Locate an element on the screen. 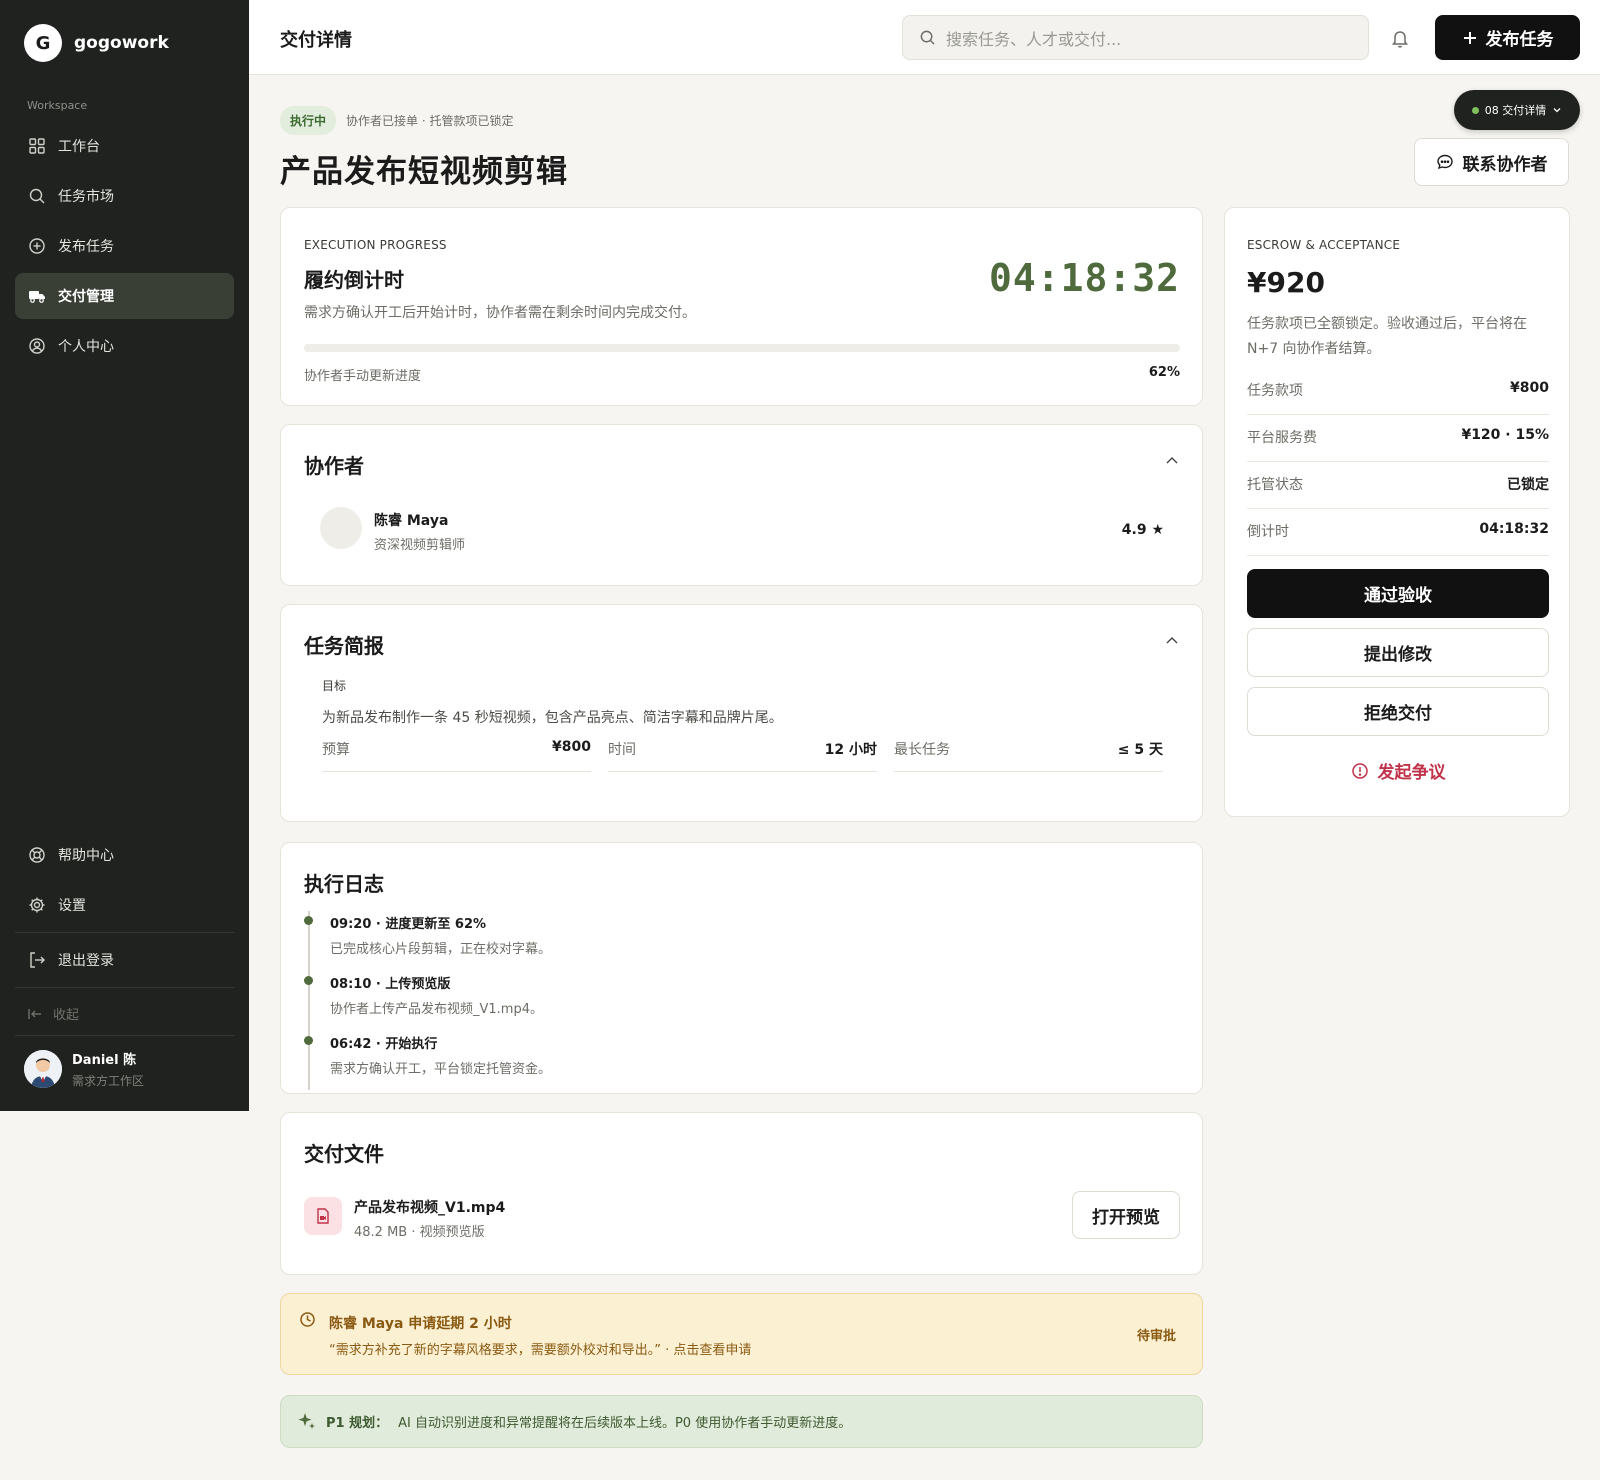 This screenshot has width=1600, height=1480. sidebar-item-label: 工作台 is located at coordinates (79, 147).